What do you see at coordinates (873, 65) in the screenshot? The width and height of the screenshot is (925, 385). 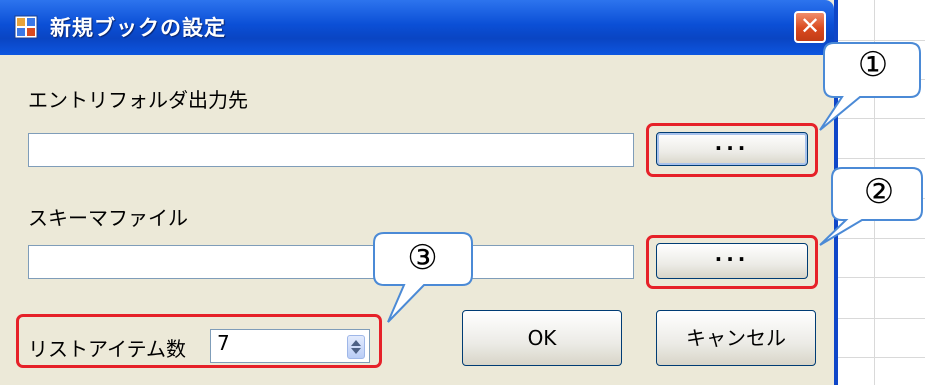 I see `callout-1: ①` at bounding box center [873, 65].